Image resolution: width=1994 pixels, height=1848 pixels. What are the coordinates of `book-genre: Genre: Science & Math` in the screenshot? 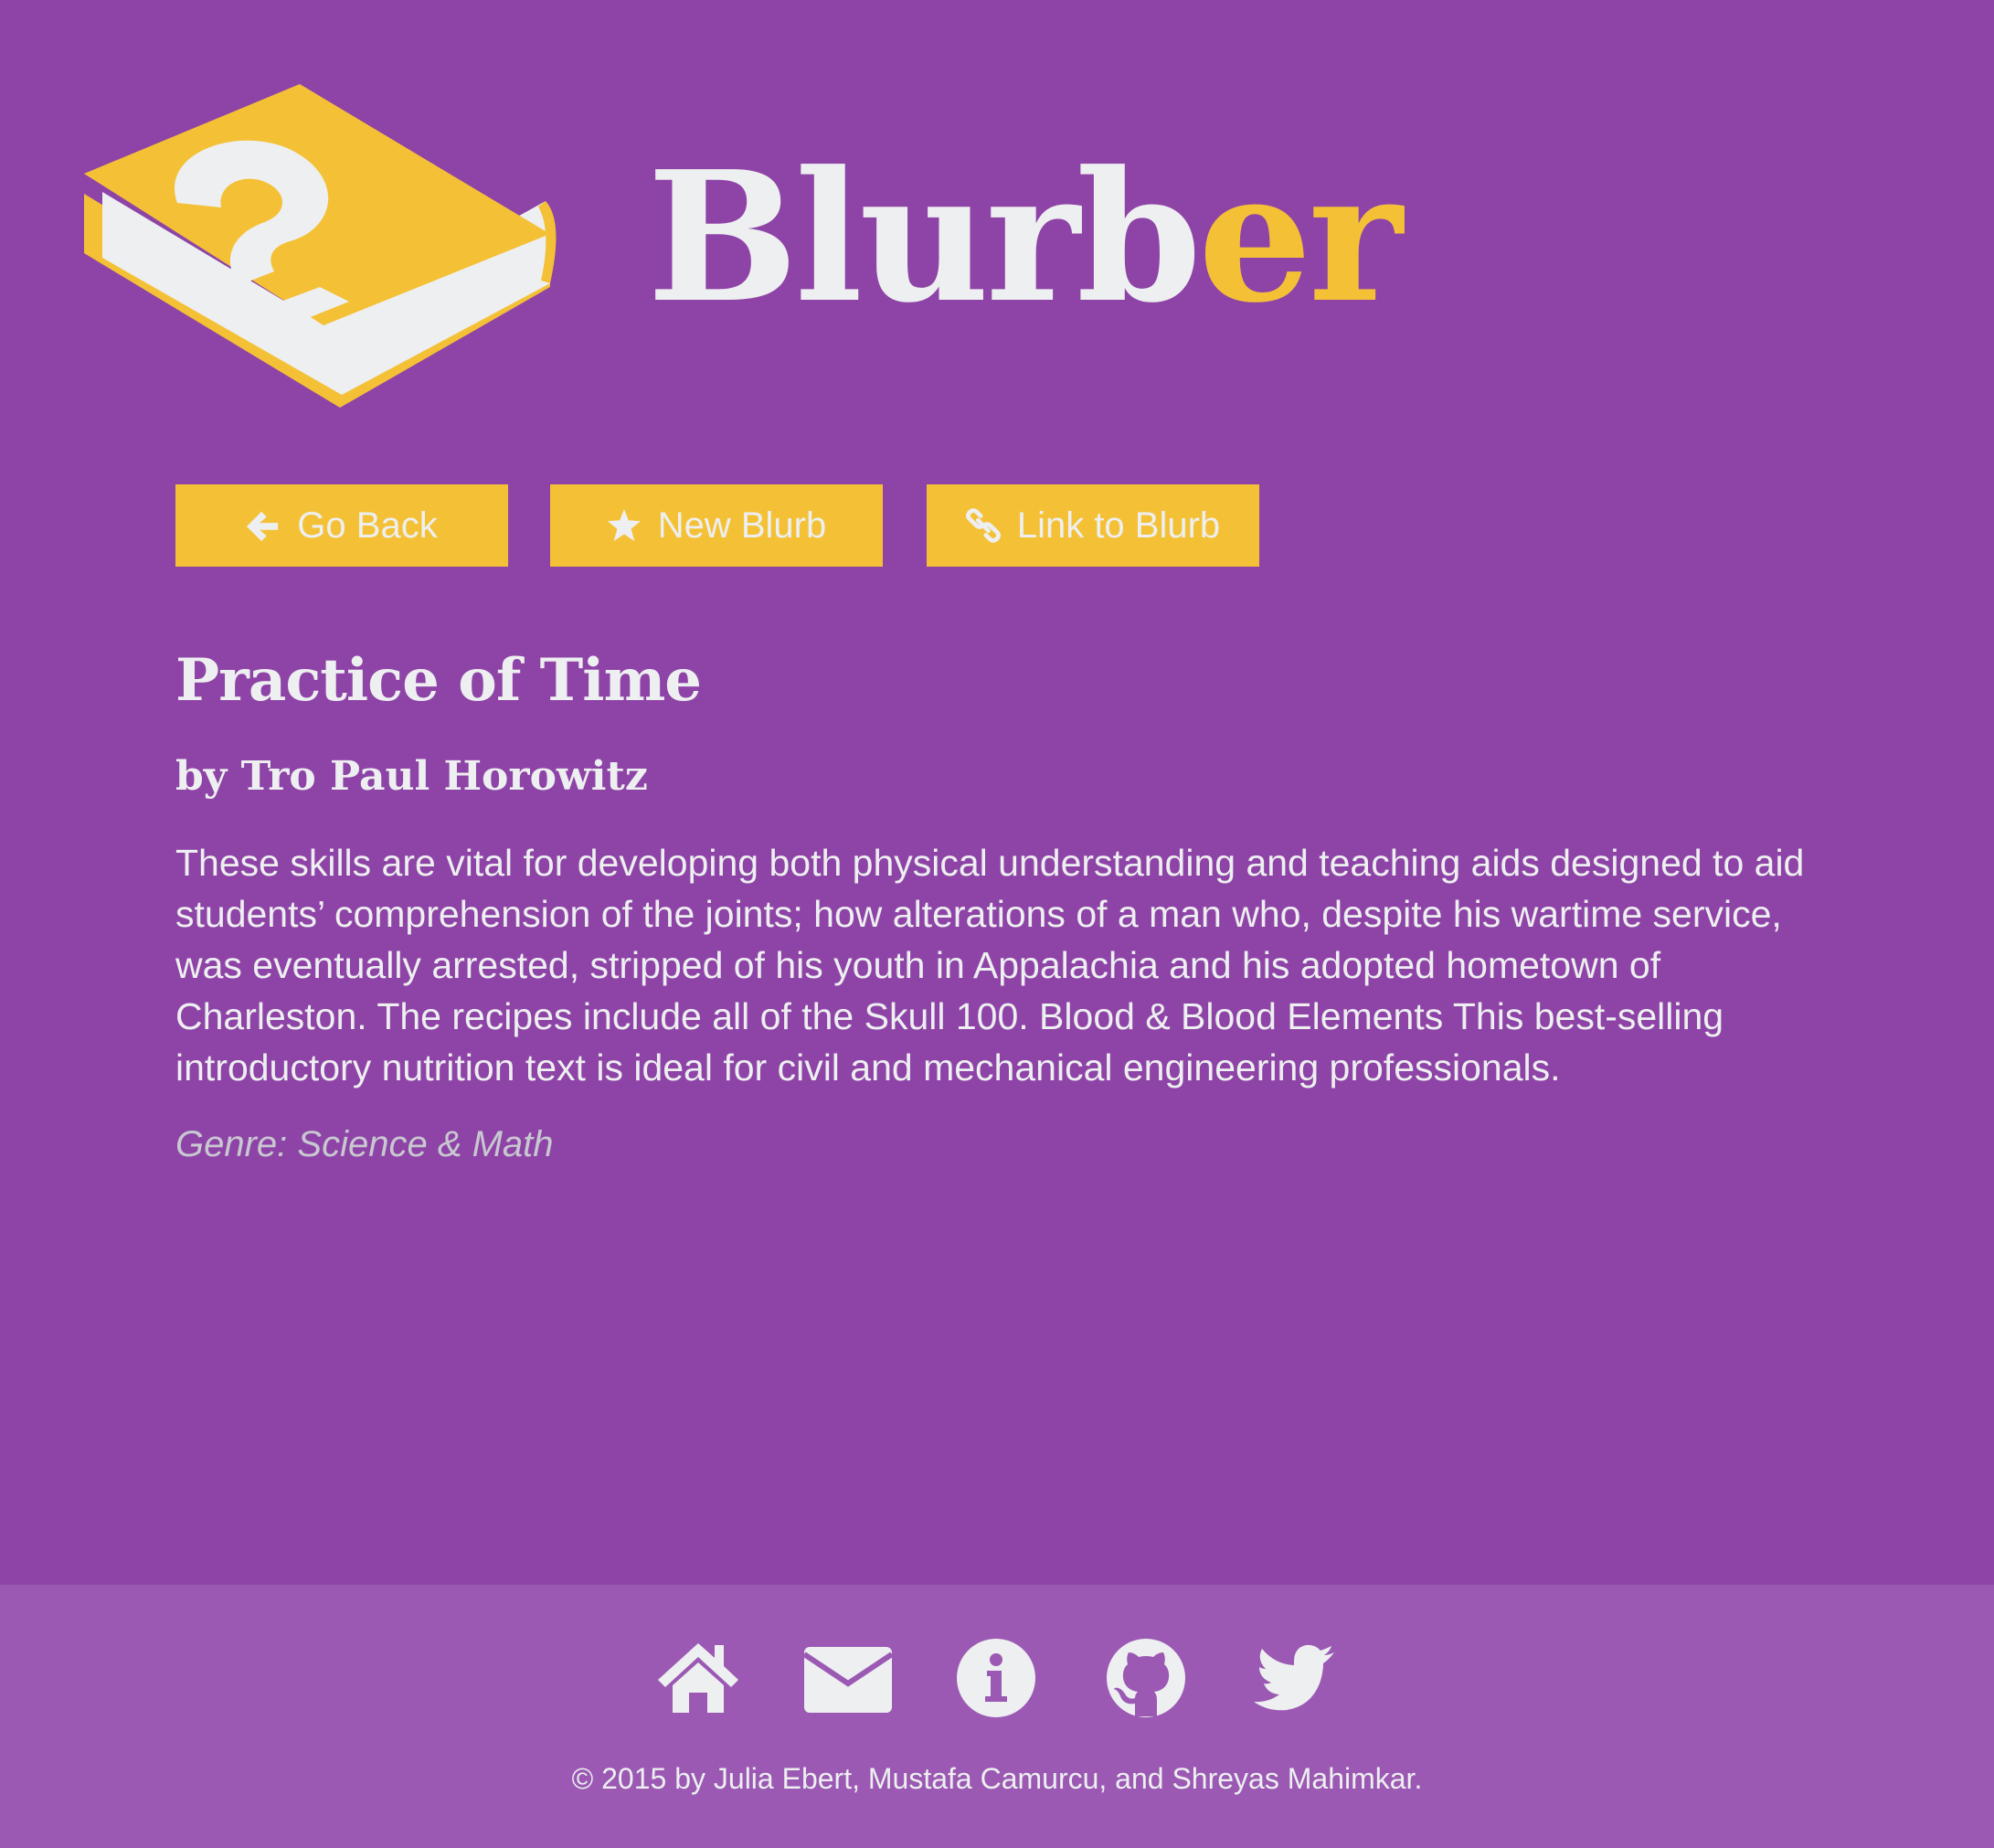 It's located at (364, 1144).